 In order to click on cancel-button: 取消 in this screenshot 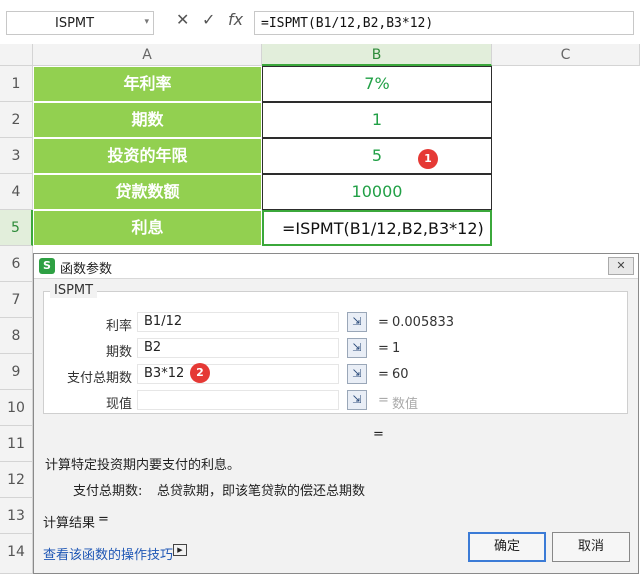, I will do `click(591, 547)`.